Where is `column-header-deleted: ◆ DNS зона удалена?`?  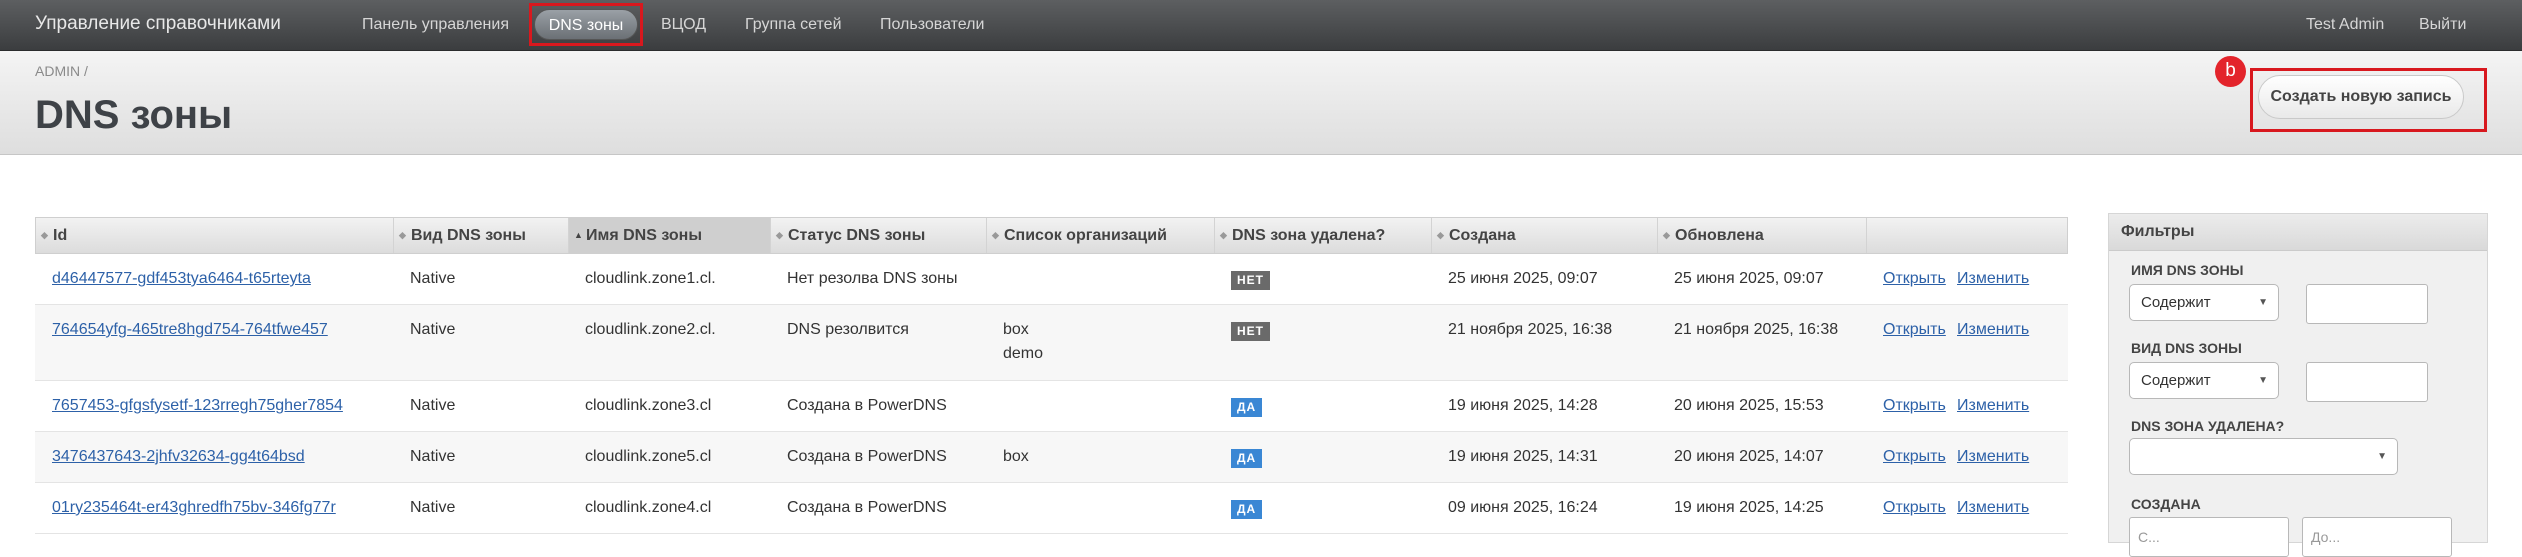 column-header-deleted: ◆ DNS зона удалена? is located at coordinates (1323, 235).